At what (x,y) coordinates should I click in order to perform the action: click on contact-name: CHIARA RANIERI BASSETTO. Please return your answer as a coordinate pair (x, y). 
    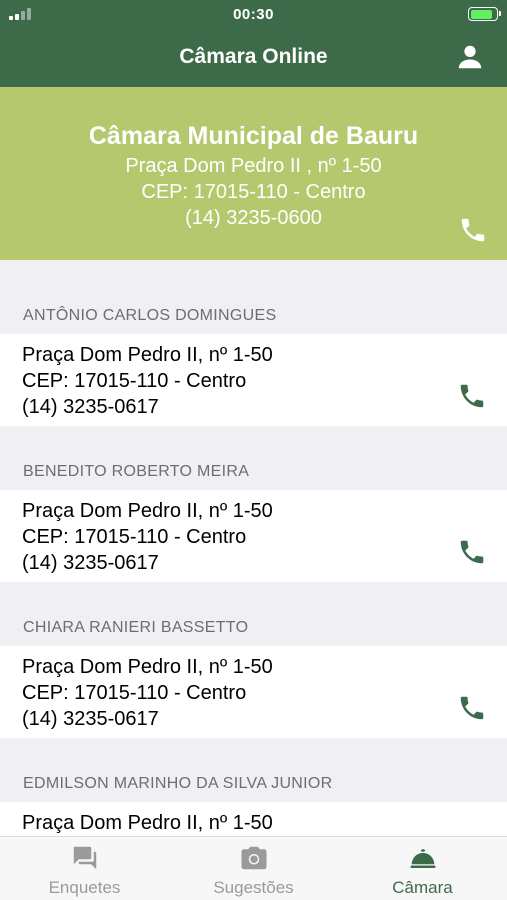
    Looking at the image, I should click on (136, 627).